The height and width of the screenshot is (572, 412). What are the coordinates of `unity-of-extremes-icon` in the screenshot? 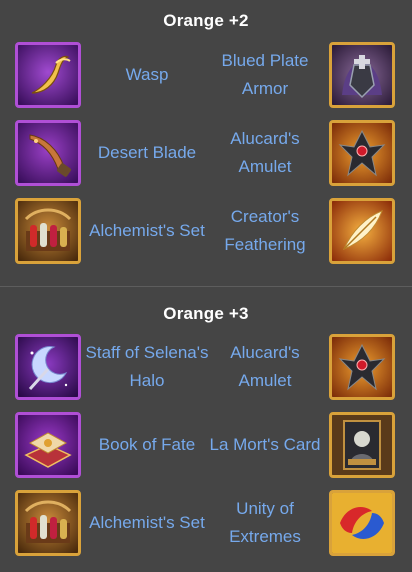 It's located at (362, 523).